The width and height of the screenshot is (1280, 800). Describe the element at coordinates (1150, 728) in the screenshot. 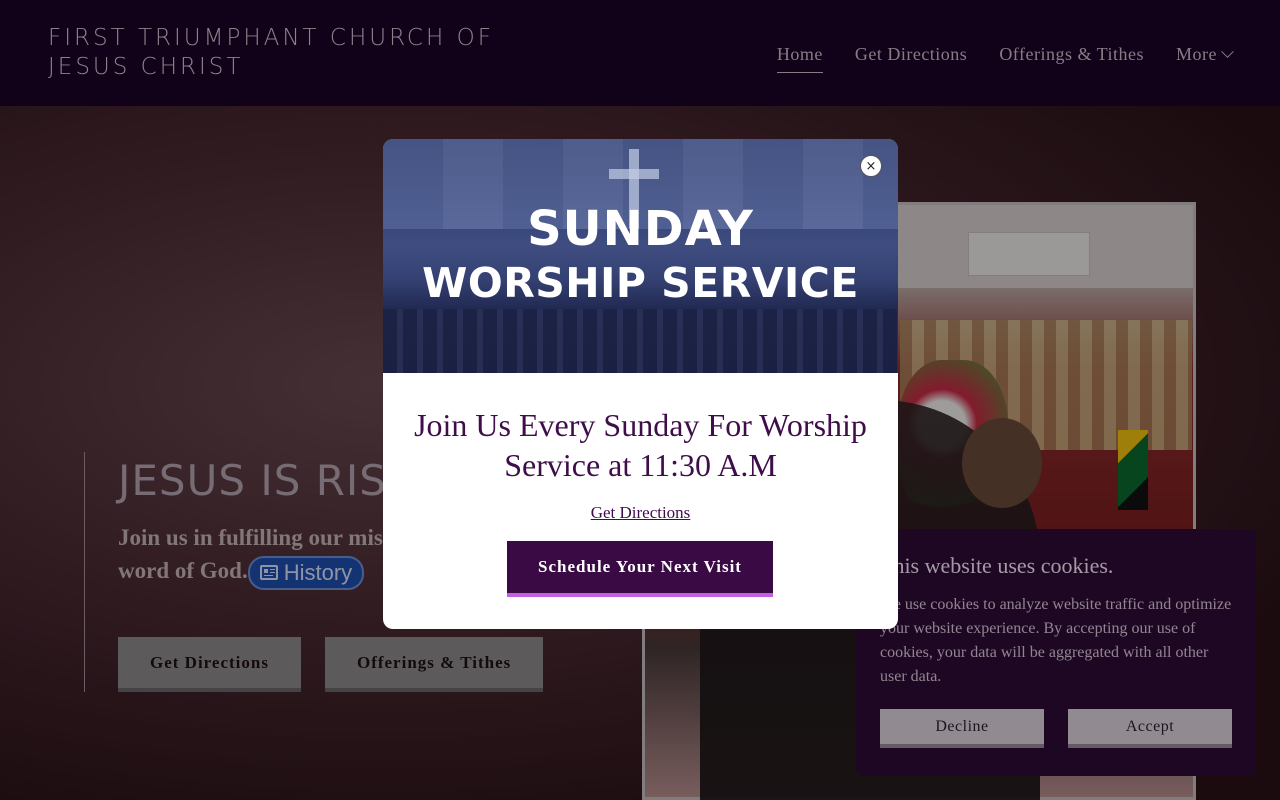

I see `accept-button: Accept` at that location.